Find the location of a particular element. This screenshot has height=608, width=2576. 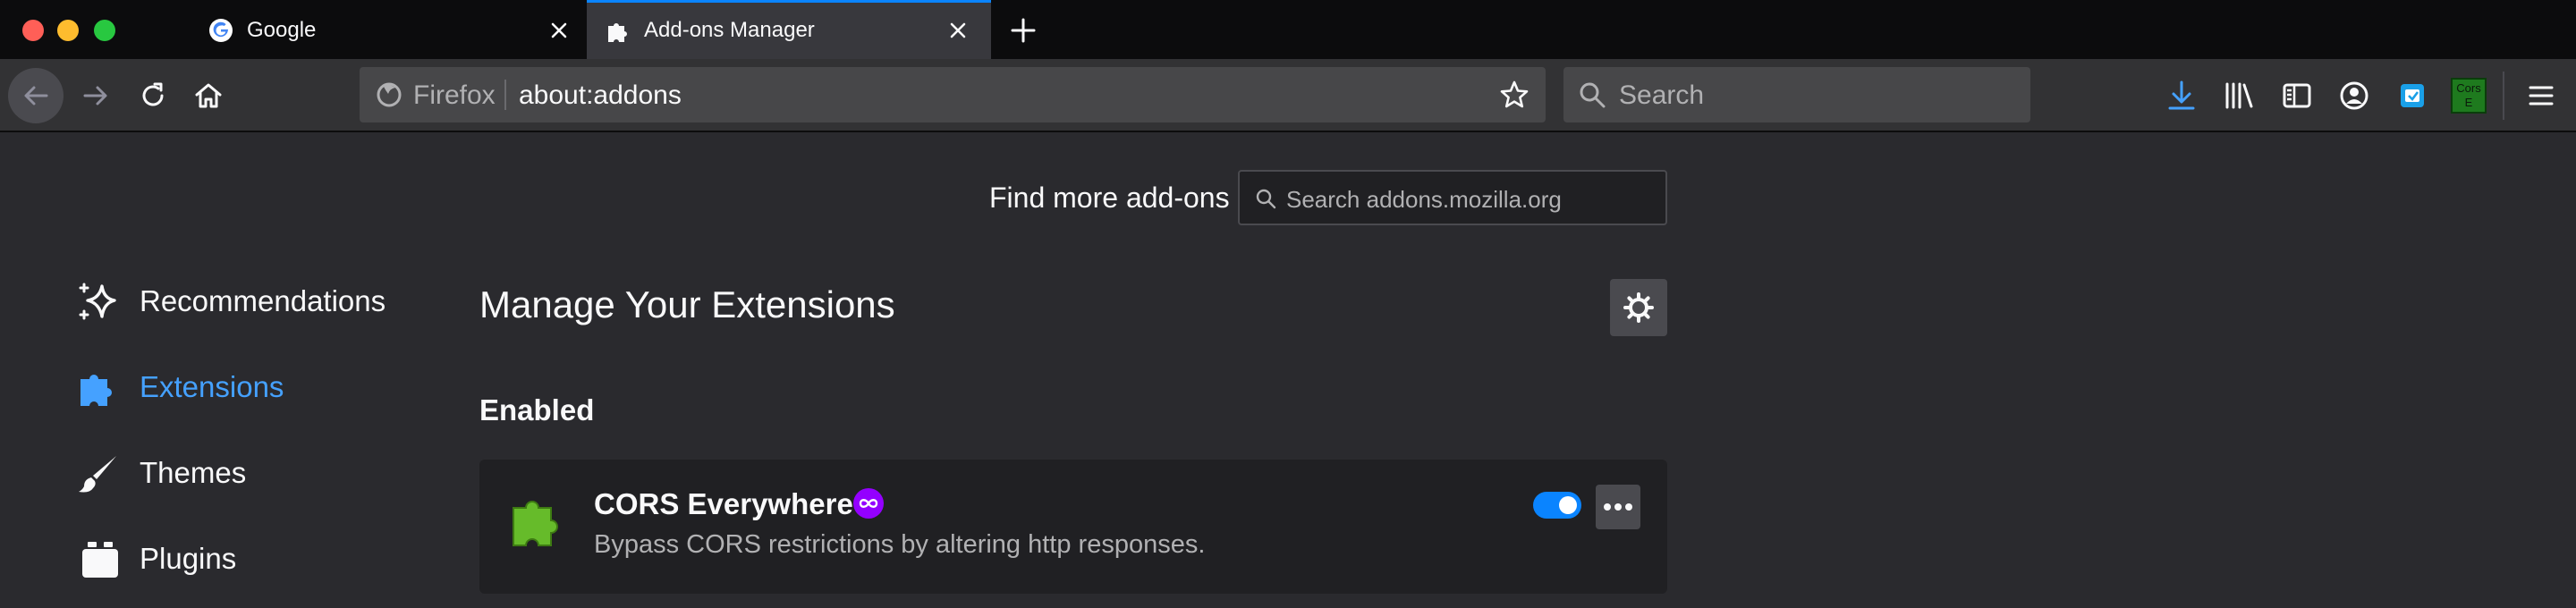

amo-search-input: Search addons.mozilla.org is located at coordinates (1452, 198).